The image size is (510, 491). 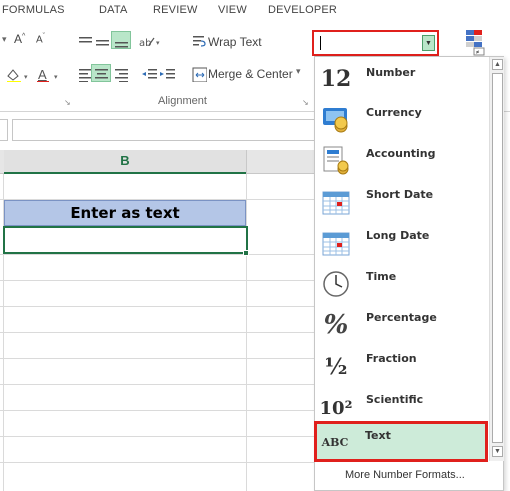 I want to click on column-header-row: B, so click(x=160, y=162).